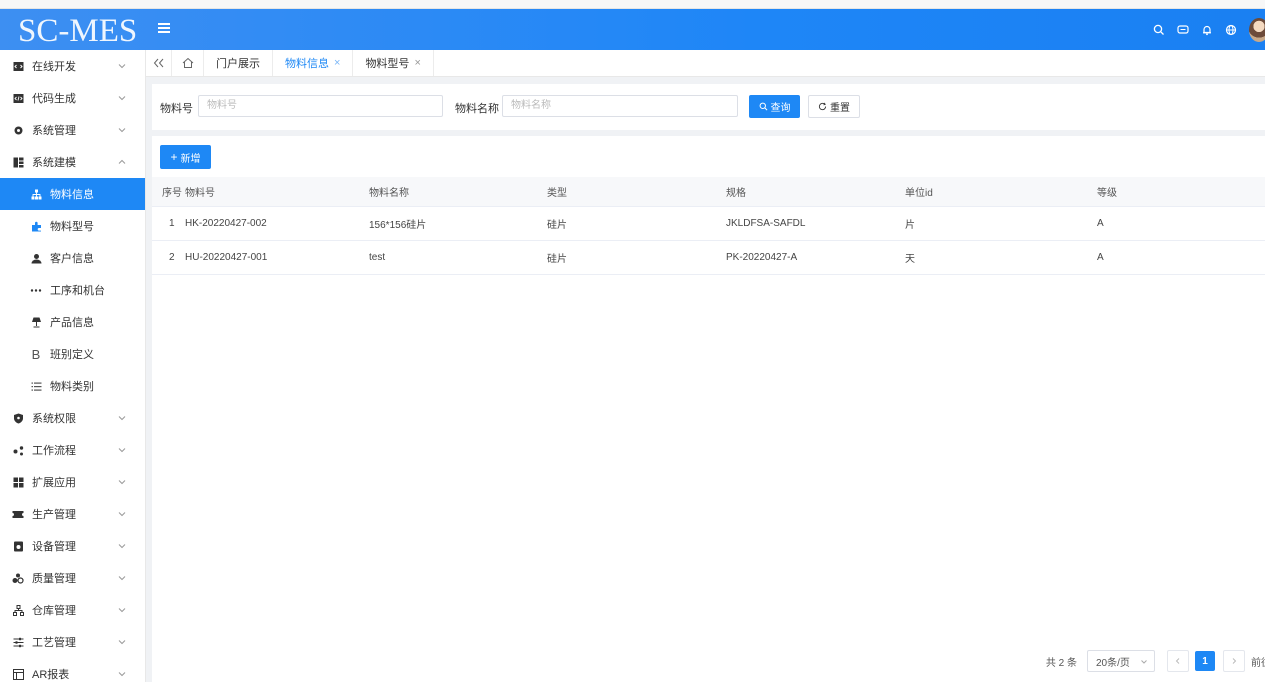 This screenshot has width=1265, height=682. What do you see at coordinates (164, 29) in the screenshot?
I see `menu-toggle-icon` at bounding box center [164, 29].